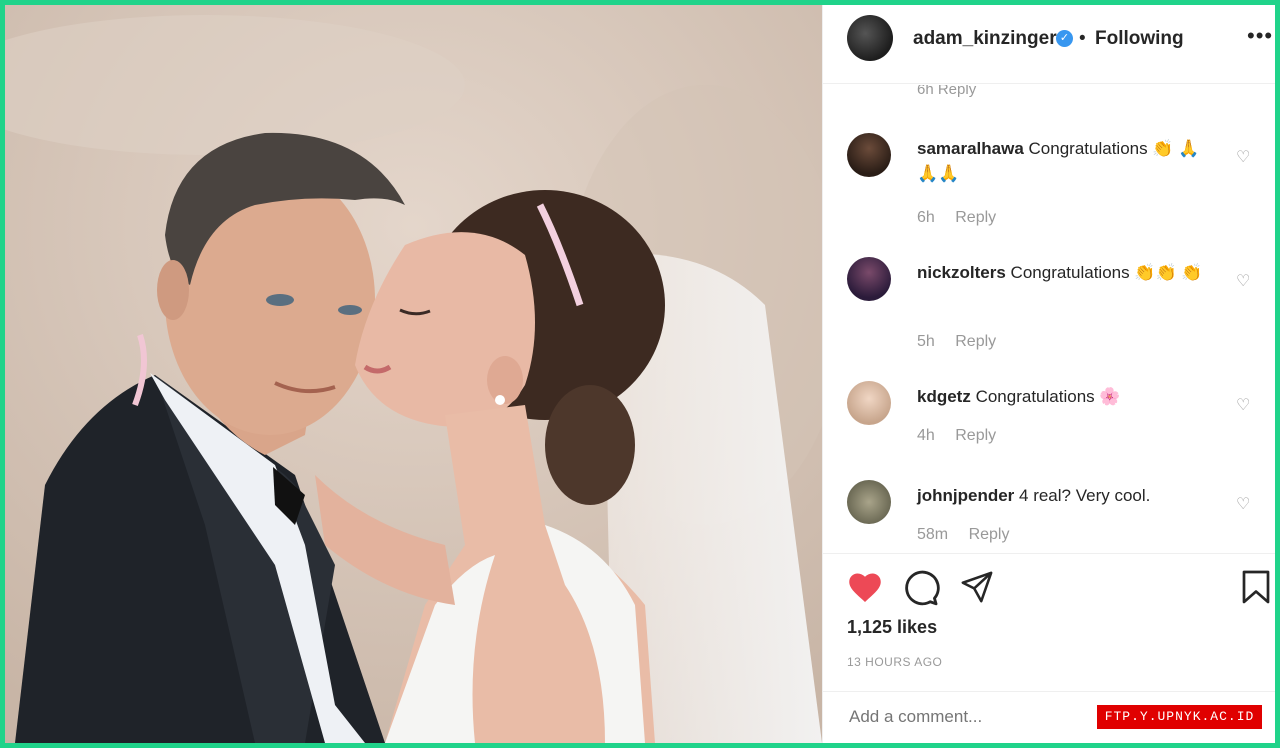  Describe the element at coordinates (926, 435) in the screenshot. I see `comment-age: 4h` at that location.